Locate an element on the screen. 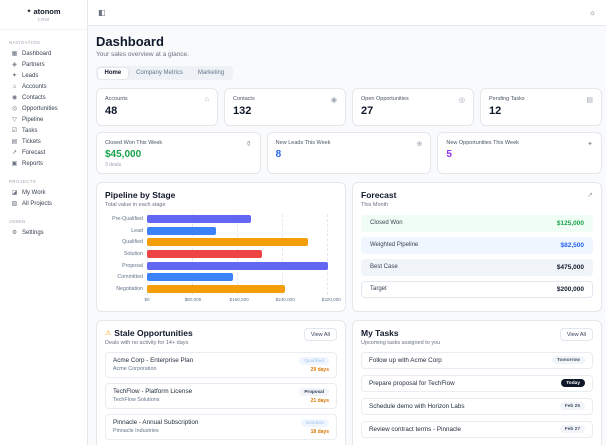  due-badge: Today is located at coordinates (573, 383).